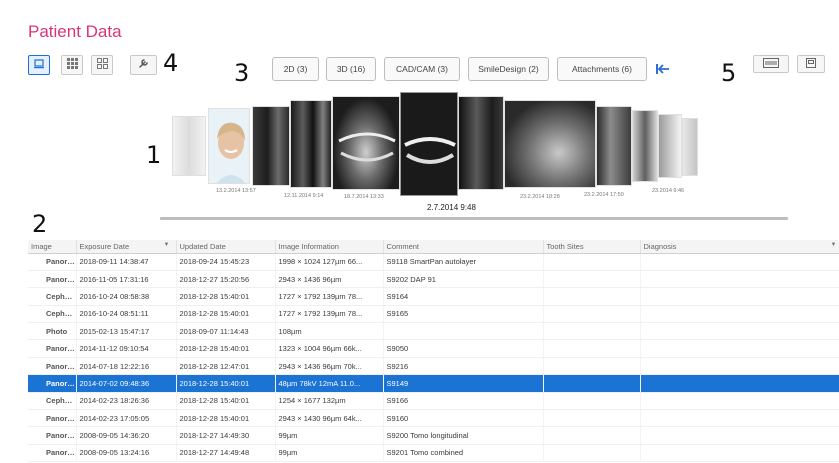  What do you see at coordinates (463, 279) in the screenshot?
I see `cell-comment: S9202 DAP 91` at bounding box center [463, 279].